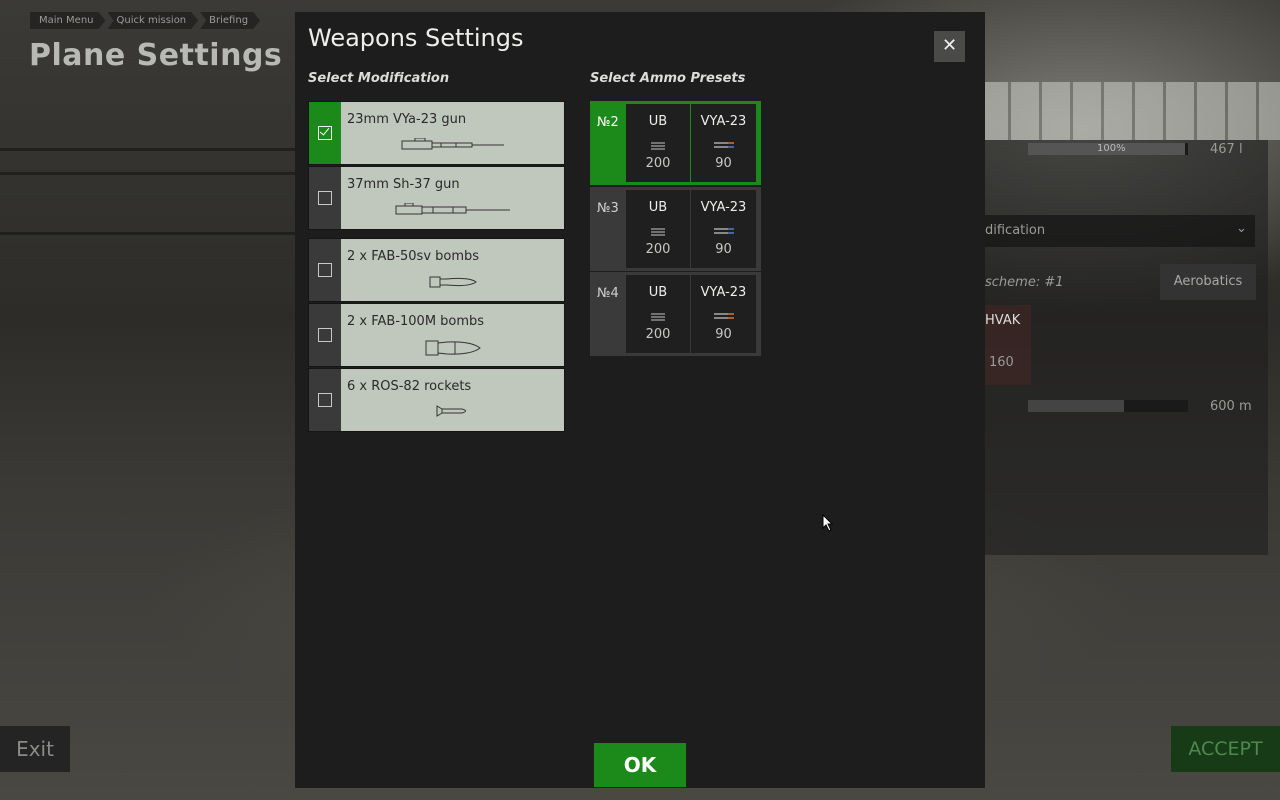 The height and width of the screenshot is (800, 1280). What do you see at coordinates (409, 386) in the screenshot?
I see `modification-name: 6 x ROS-82 rockets` at bounding box center [409, 386].